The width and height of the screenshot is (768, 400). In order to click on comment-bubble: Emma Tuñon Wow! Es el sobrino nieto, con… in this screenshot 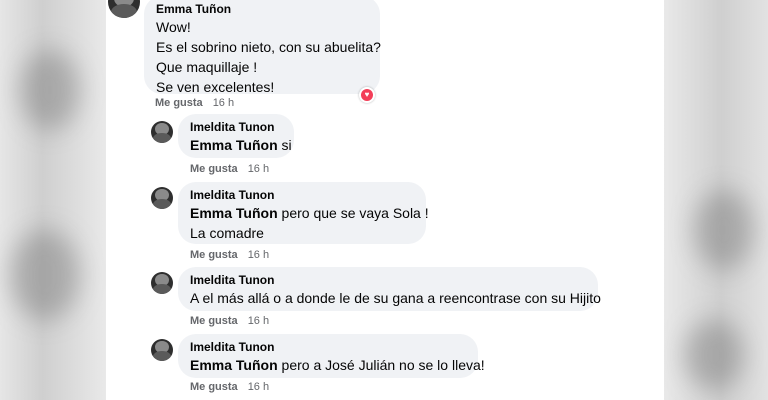, I will do `click(262, 47)`.